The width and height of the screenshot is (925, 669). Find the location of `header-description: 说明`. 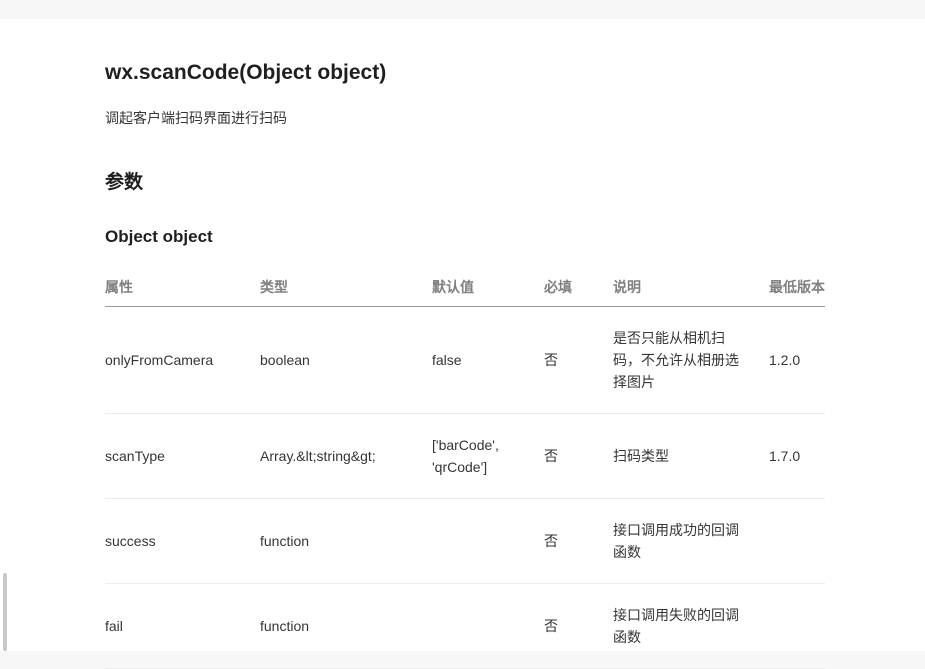

header-description: 说明 is located at coordinates (691, 287).